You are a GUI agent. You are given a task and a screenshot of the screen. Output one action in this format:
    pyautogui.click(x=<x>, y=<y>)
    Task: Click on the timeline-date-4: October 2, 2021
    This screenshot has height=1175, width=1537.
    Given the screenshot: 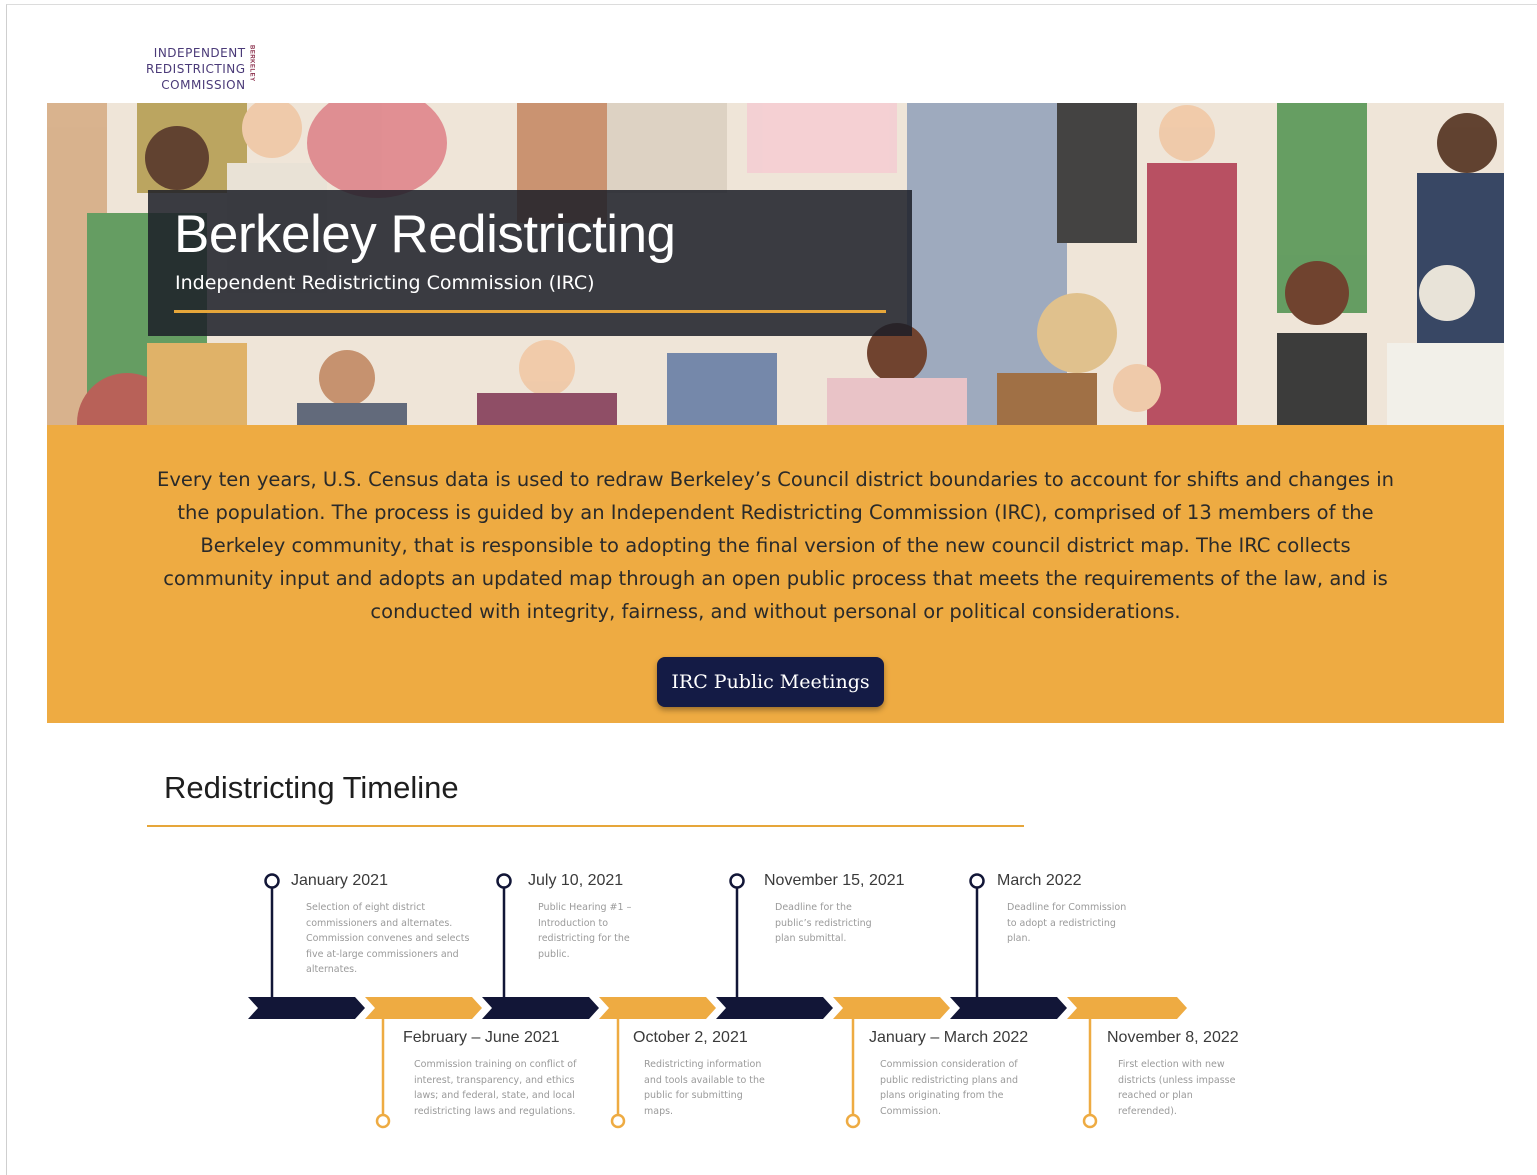 What is the action you would take?
    pyautogui.click(x=690, y=1037)
    